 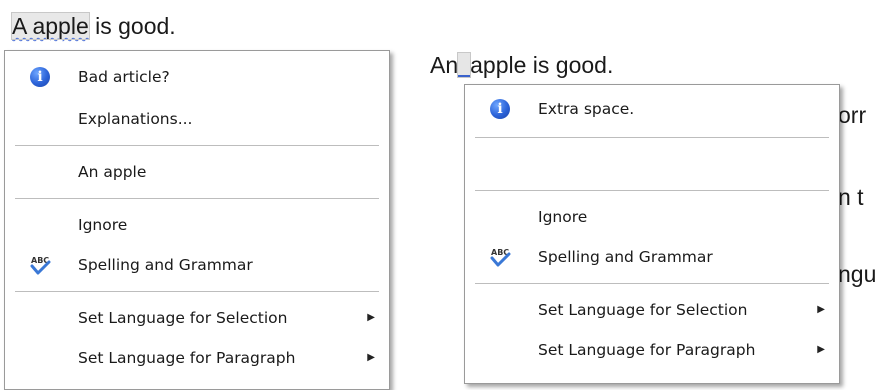 What do you see at coordinates (542, 65) in the screenshot?
I see `document-text: apple is good.` at bounding box center [542, 65].